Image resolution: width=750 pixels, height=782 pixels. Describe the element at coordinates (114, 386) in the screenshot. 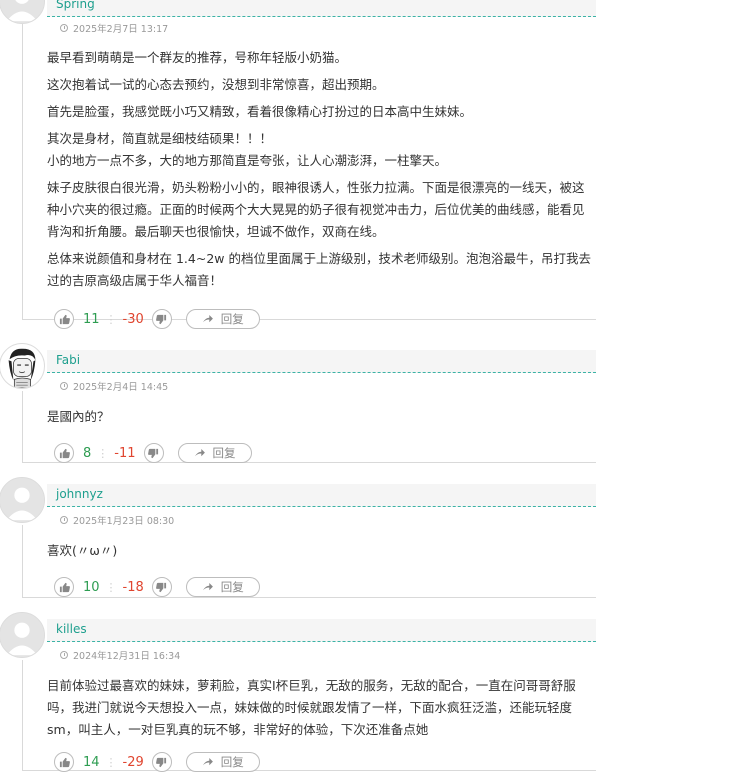

I see `comment-timestamp: 2025年2月4日 14:45` at that location.